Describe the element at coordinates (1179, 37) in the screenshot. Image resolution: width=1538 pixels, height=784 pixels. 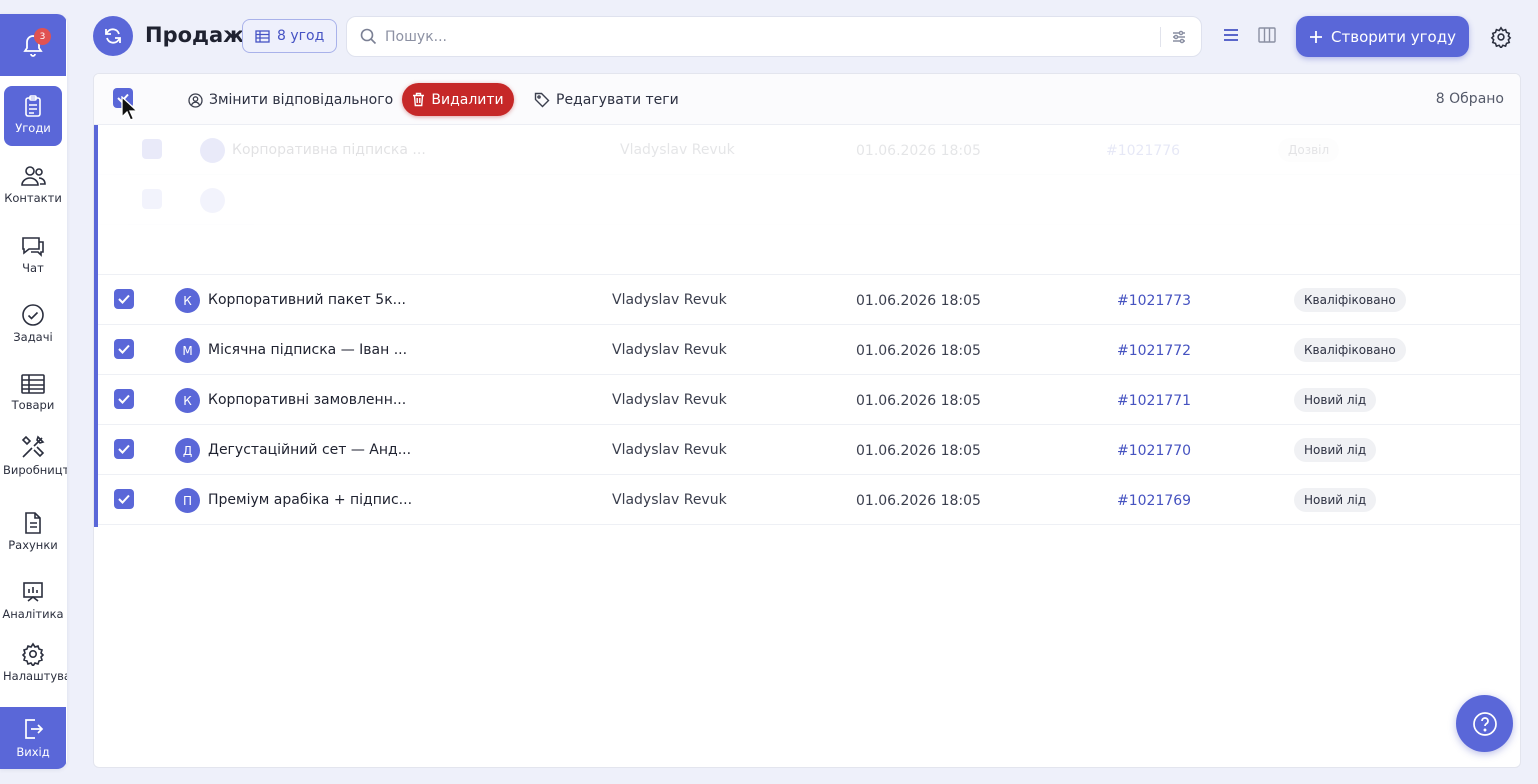
I see `filter-icon` at that location.